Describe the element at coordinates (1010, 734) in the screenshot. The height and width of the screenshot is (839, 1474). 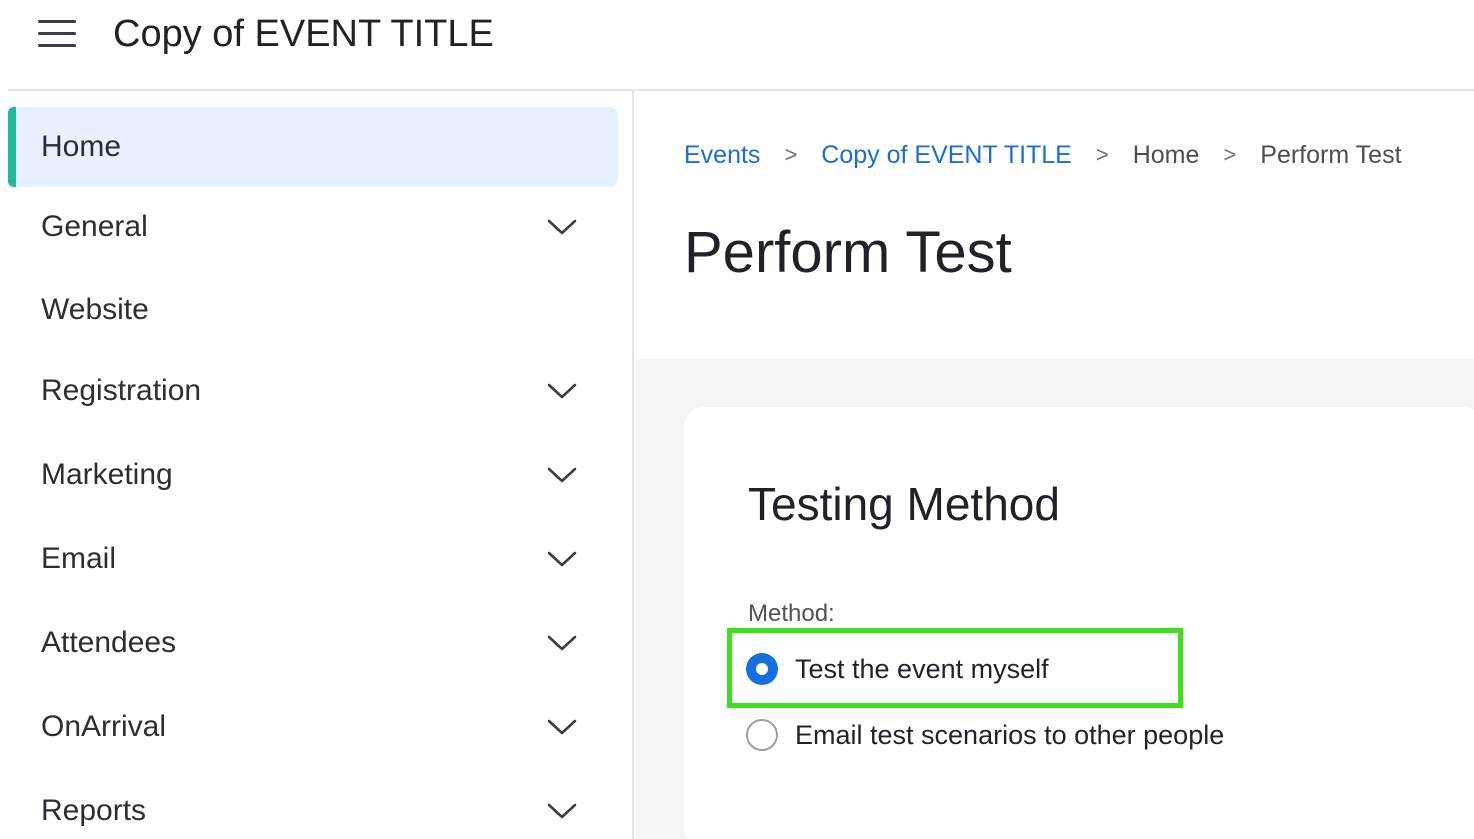
I see `radio-option-label: Email test scenarios to other people` at that location.